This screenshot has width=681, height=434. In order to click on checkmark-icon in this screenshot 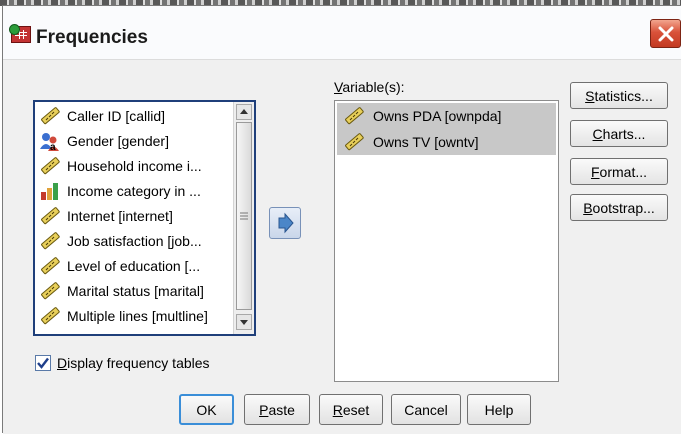, I will do `click(43, 363)`.